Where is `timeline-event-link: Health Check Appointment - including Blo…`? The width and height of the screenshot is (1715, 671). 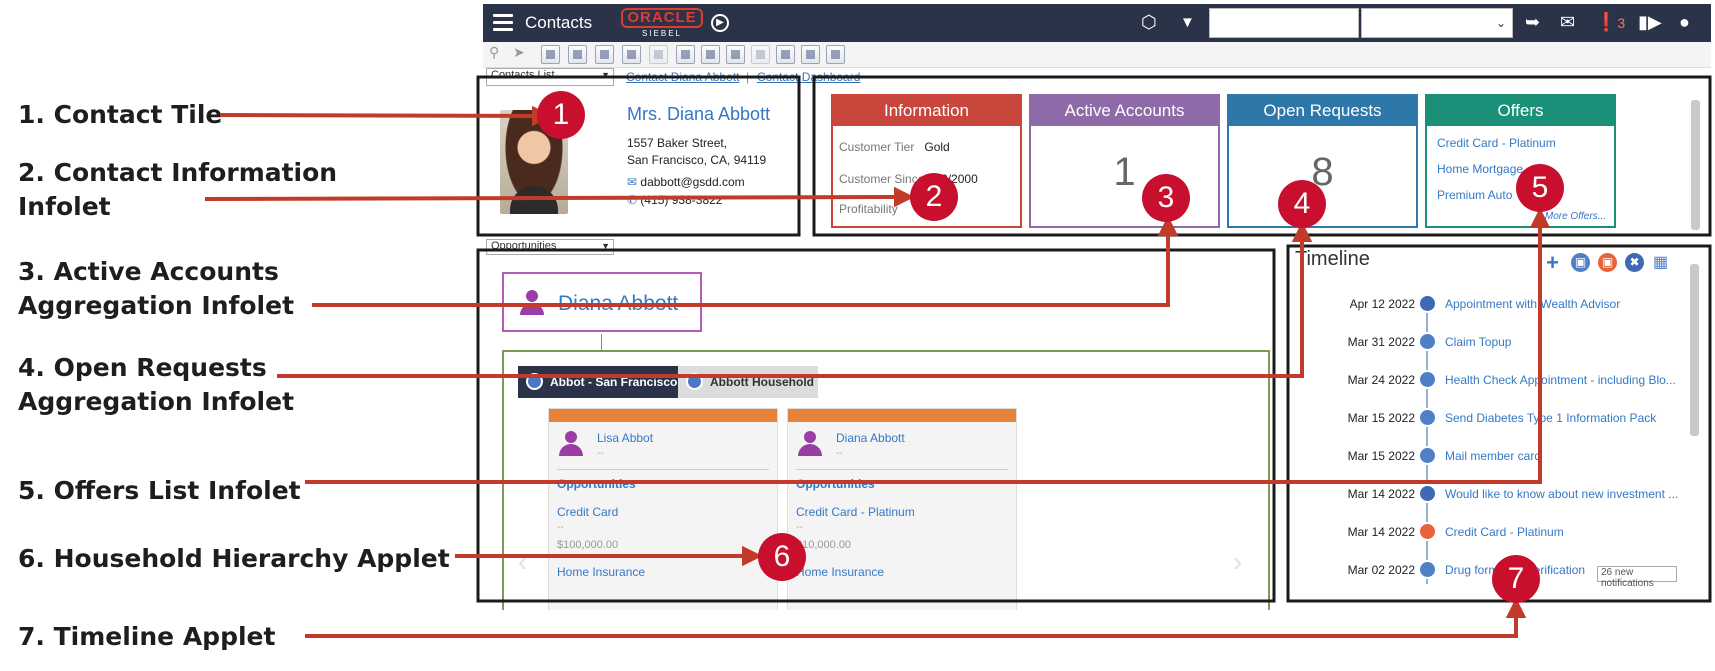
timeline-event-link: Health Check Appointment - including Blo… is located at coordinates (1560, 380).